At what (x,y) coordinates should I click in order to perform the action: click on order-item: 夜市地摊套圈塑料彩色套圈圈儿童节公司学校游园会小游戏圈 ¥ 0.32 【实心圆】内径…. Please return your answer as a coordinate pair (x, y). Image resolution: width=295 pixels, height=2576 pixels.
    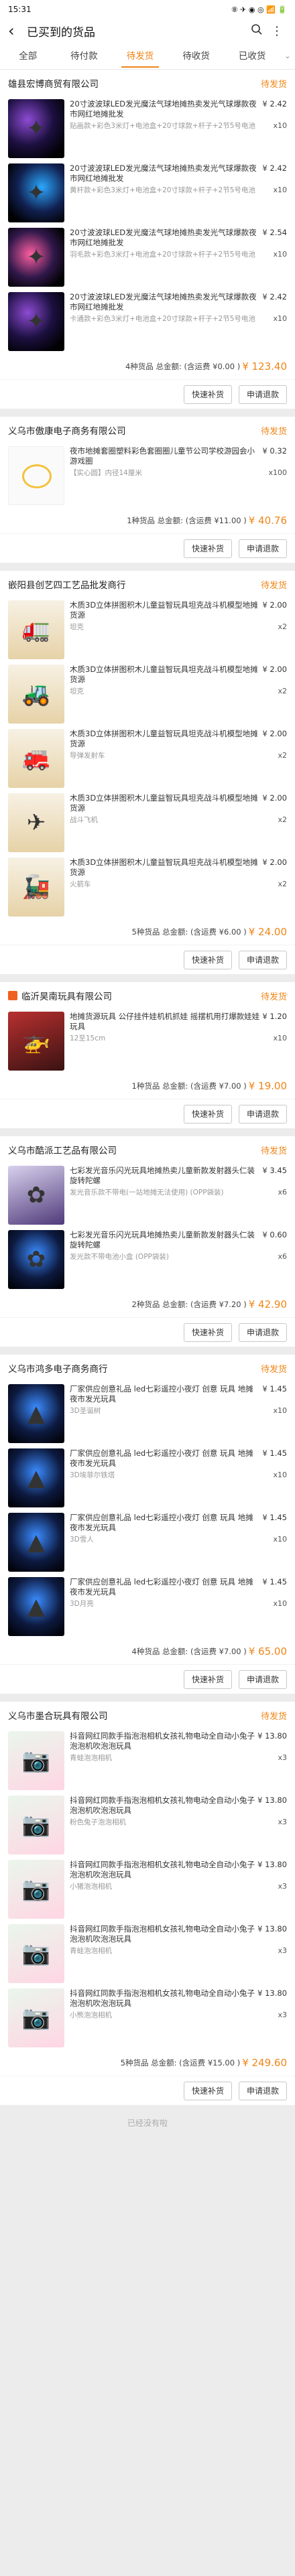
    Looking at the image, I should click on (147, 476).